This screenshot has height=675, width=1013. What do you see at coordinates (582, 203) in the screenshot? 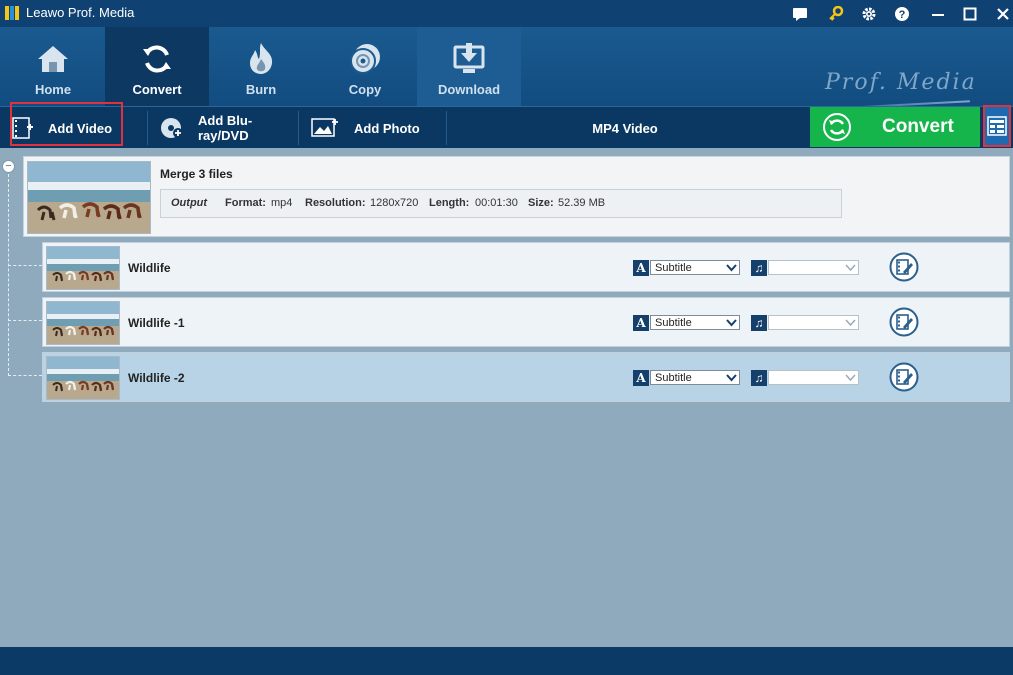
I see `size-value: 52.39 MB` at bounding box center [582, 203].